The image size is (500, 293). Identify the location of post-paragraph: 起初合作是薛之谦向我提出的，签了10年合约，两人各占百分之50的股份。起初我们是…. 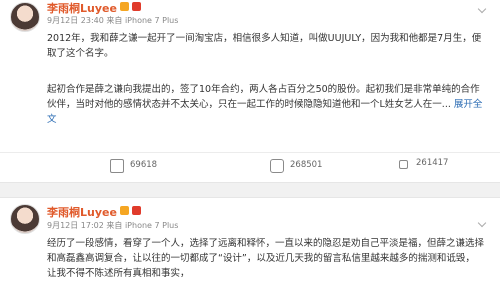
(265, 104).